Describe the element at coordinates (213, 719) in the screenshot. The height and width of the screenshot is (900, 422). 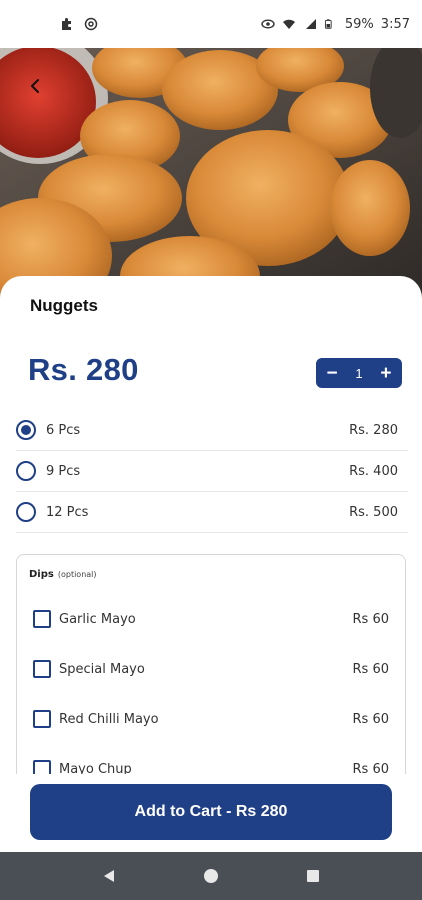
I see `dip-item-red-chilli-mayo: Red Chilli Mayo Rs 60` at that location.